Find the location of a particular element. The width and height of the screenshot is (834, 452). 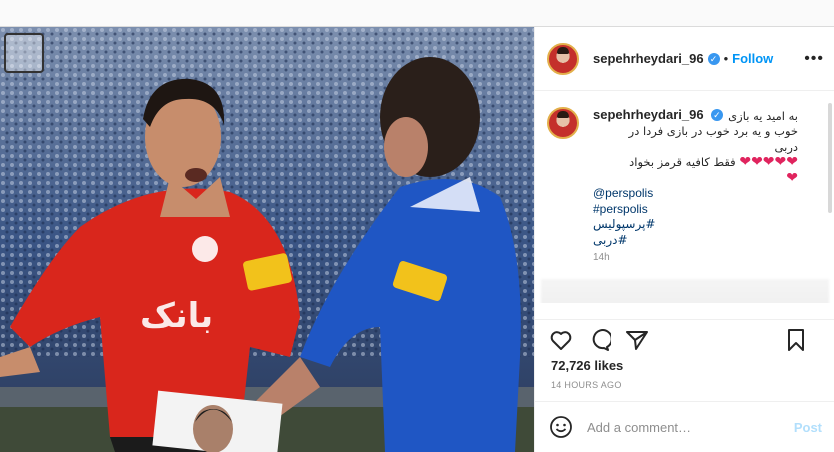

caption-line-2: خوب و یه برد خوب در بازی فردا در is located at coordinates (713, 131).